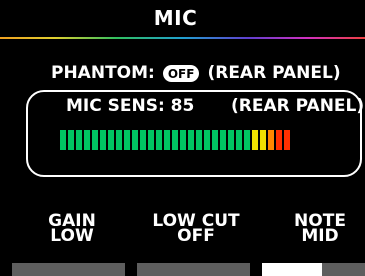 The width and height of the screenshot is (365, 276). Describe the element at coordinates (274, 73) in the screenshot. I see `phantom-location: (REAR PANEL)` at that location.